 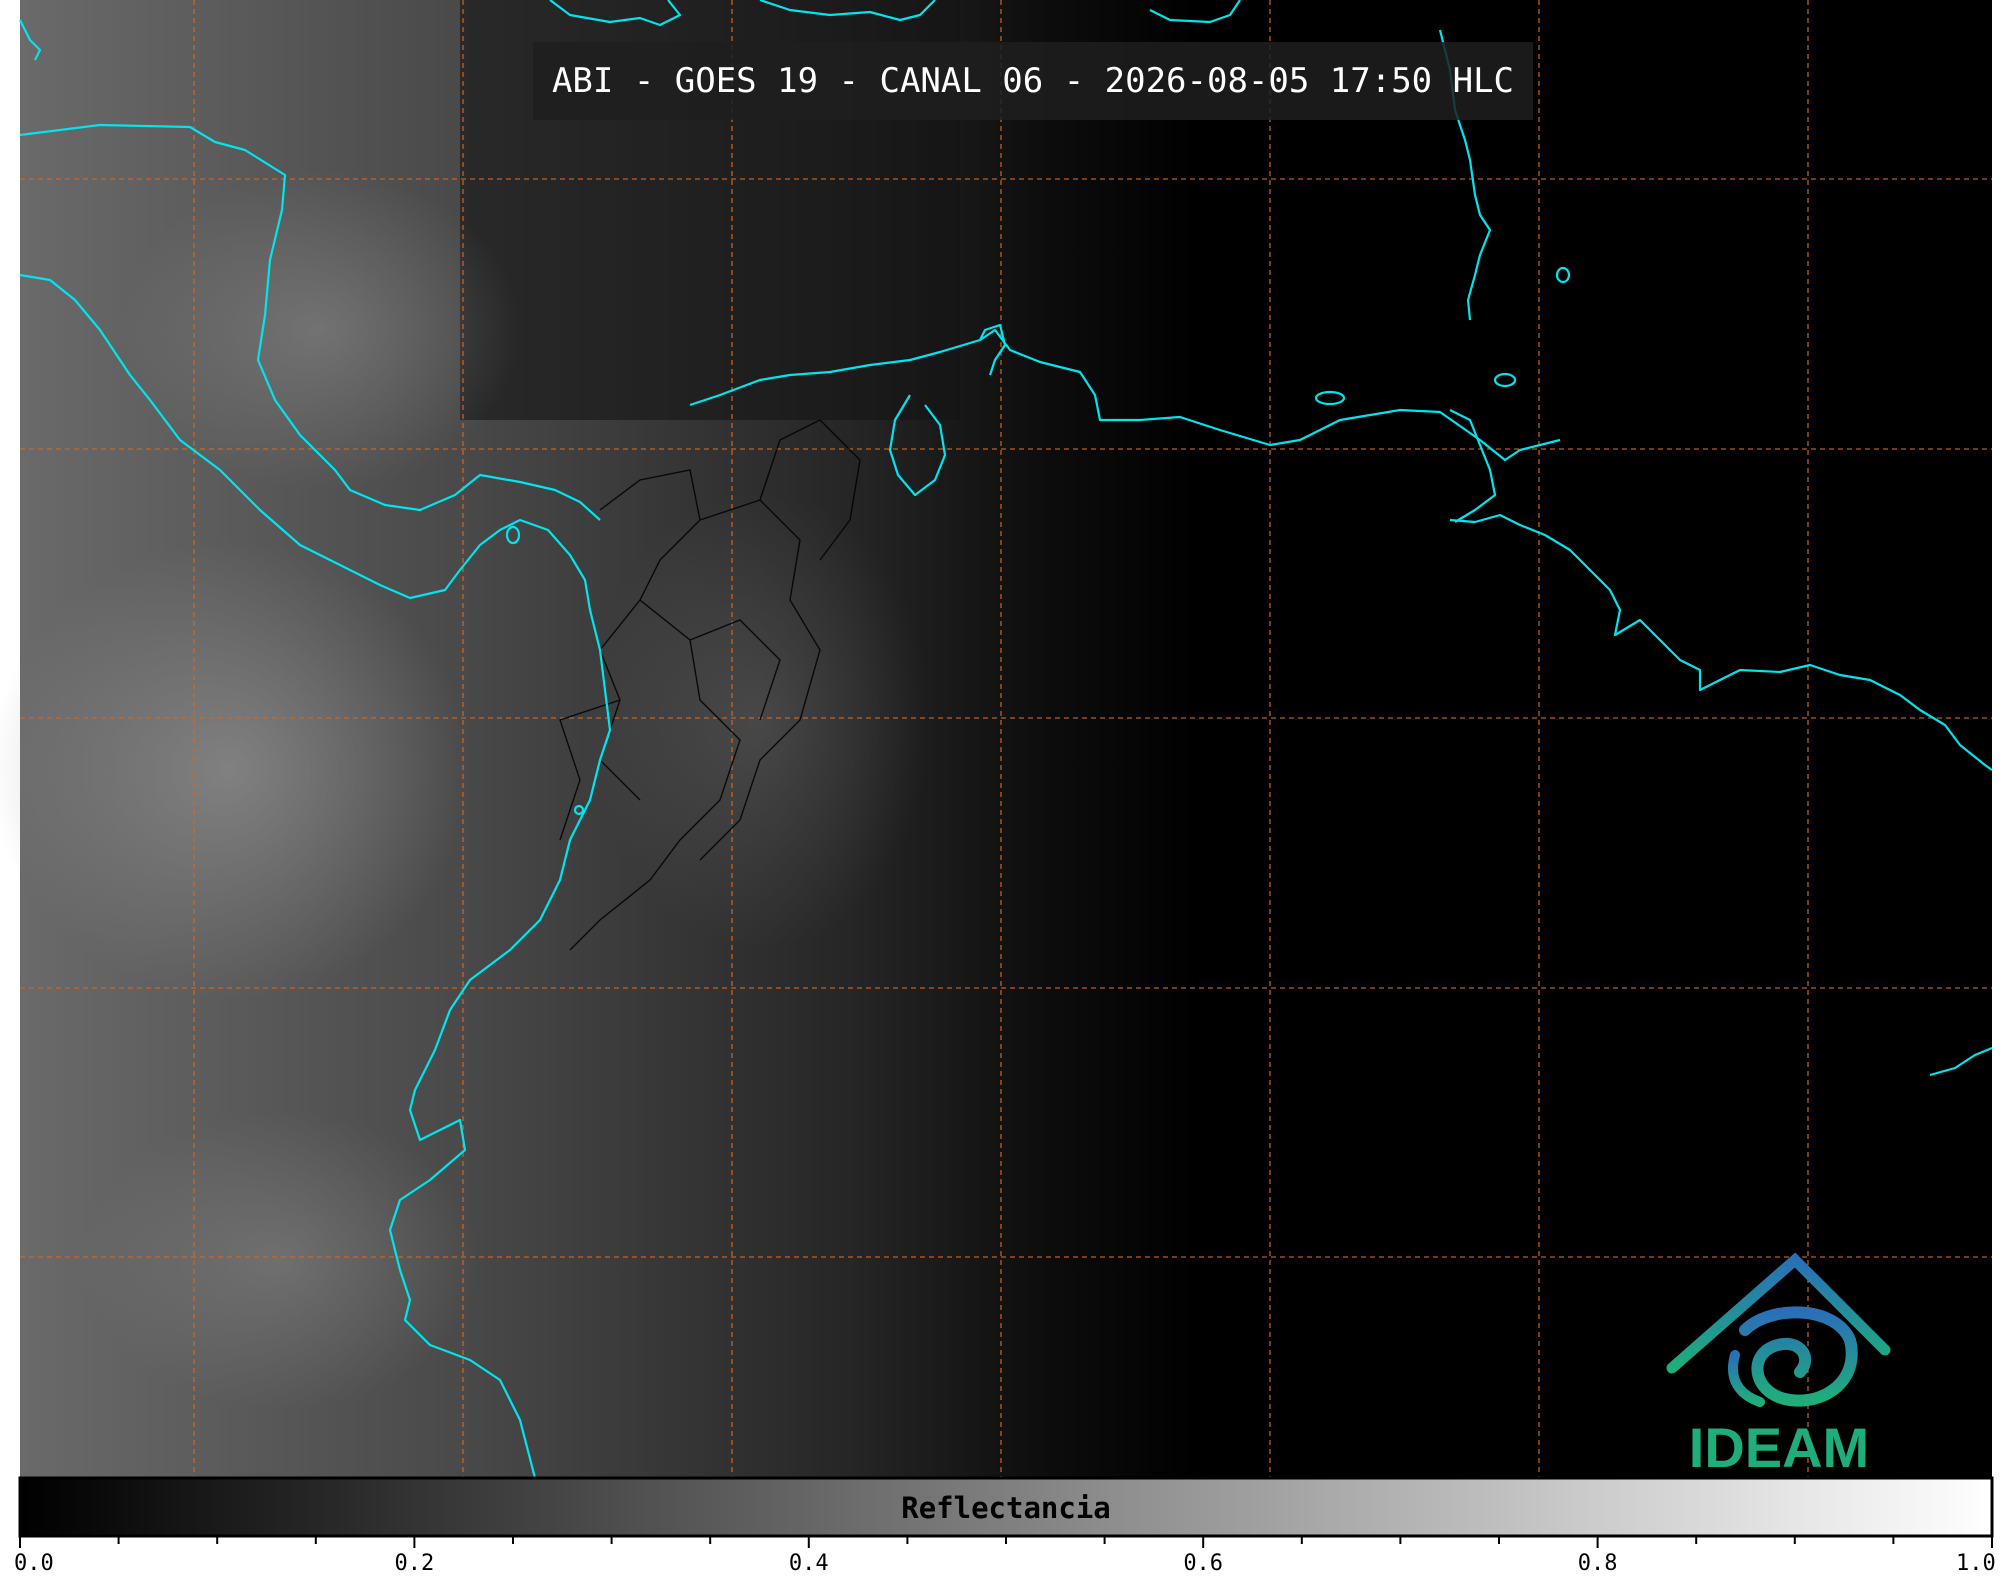 I want to click on cloud-mass-west, so click(x=235, y=770).